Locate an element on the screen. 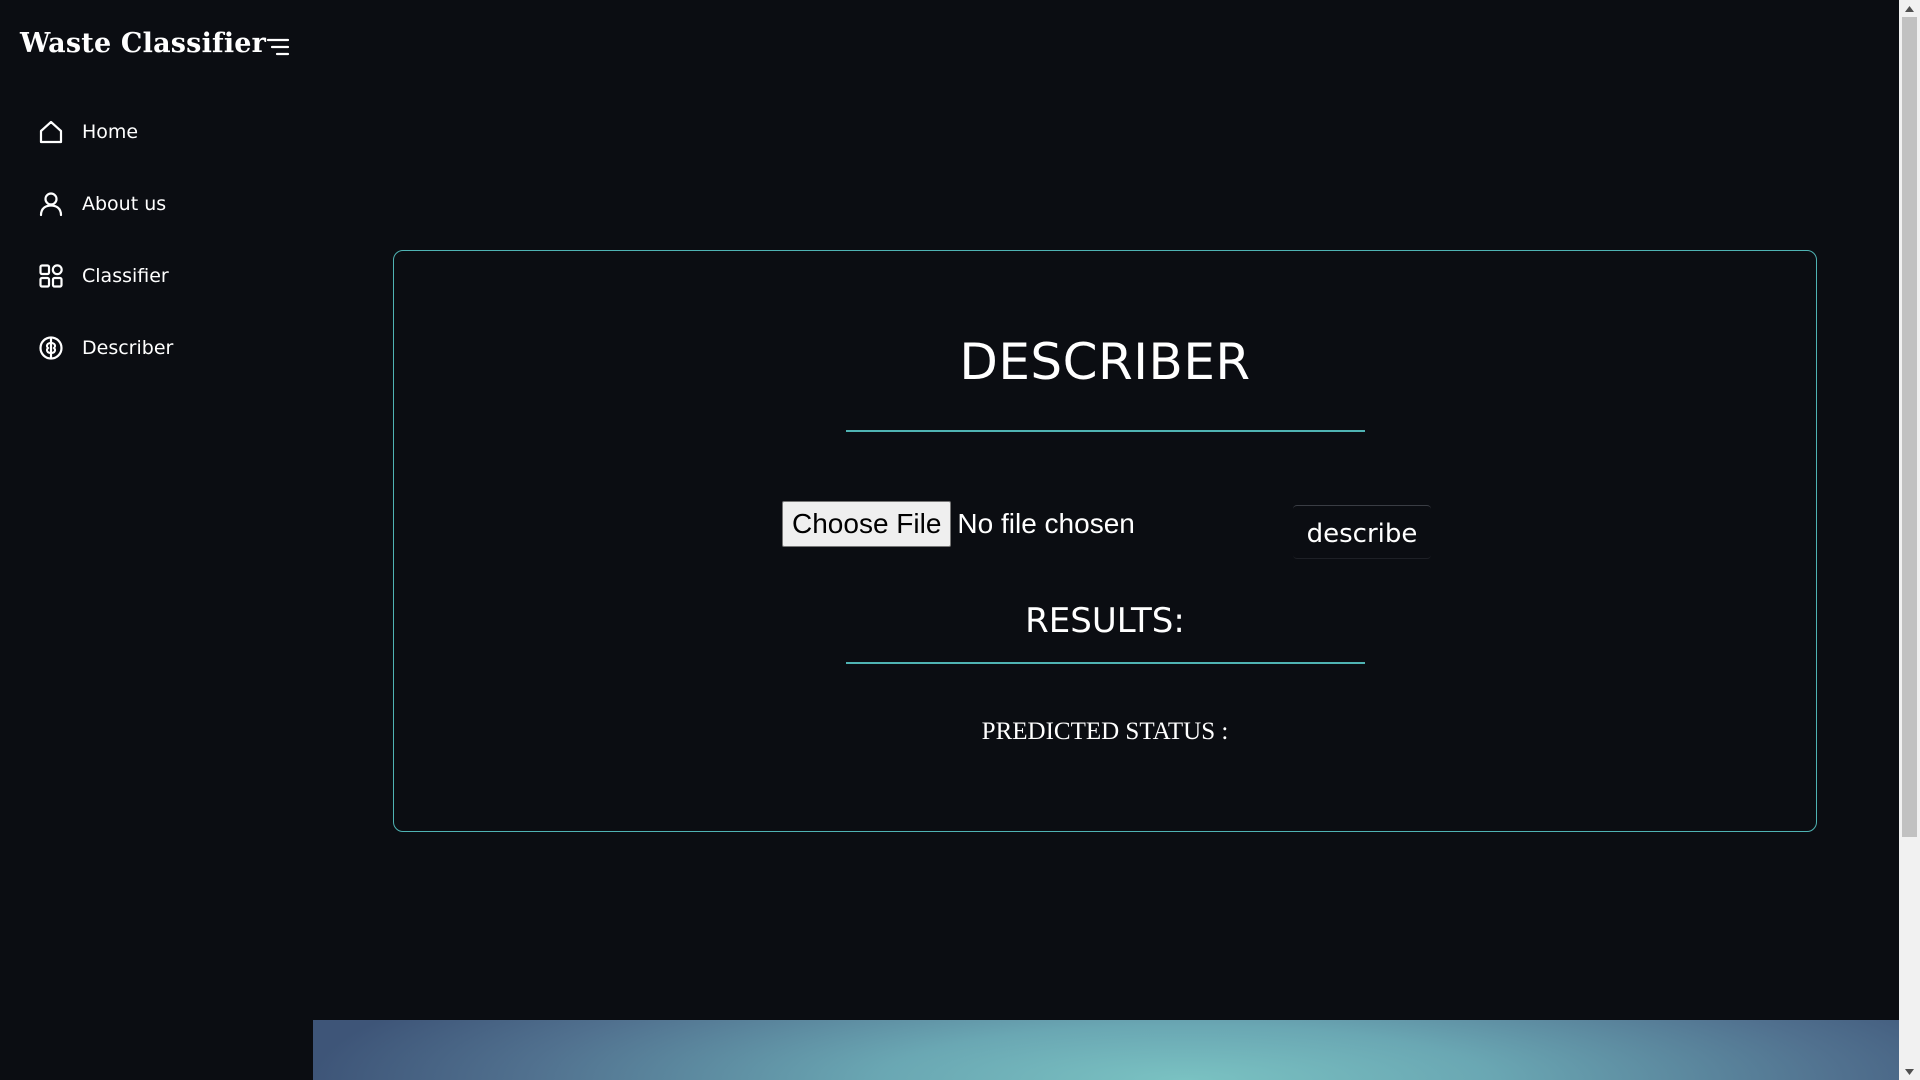 The image size is (1920, 1080). menu-lines-icon is located at coordinates (278, 47).